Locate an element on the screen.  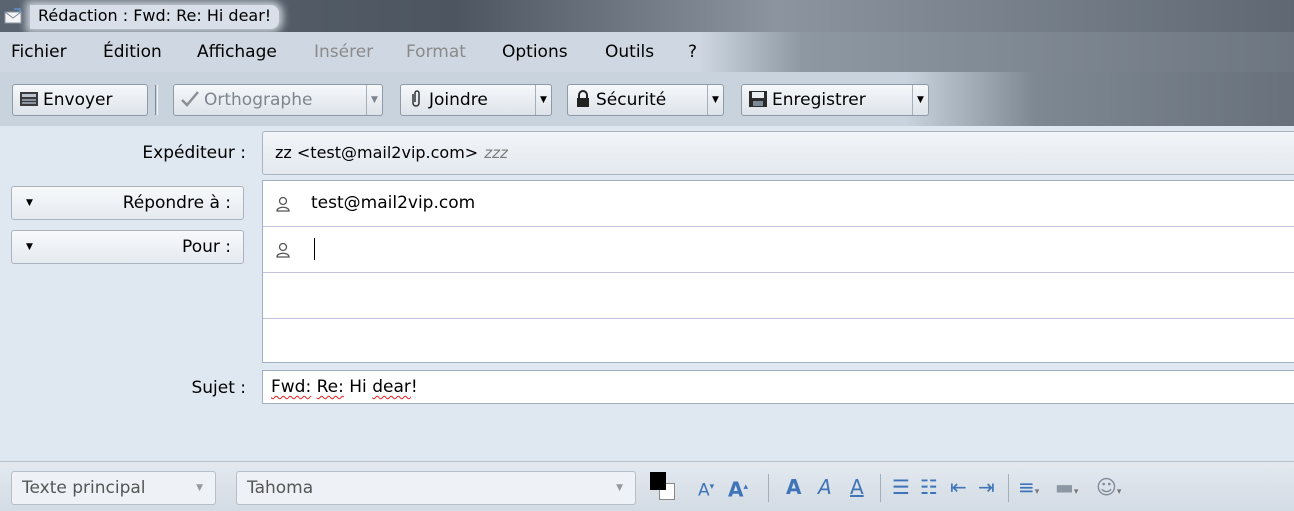
from-selector: zz <test@mail2vip.com> zzz is located at coordinates (778, 153).